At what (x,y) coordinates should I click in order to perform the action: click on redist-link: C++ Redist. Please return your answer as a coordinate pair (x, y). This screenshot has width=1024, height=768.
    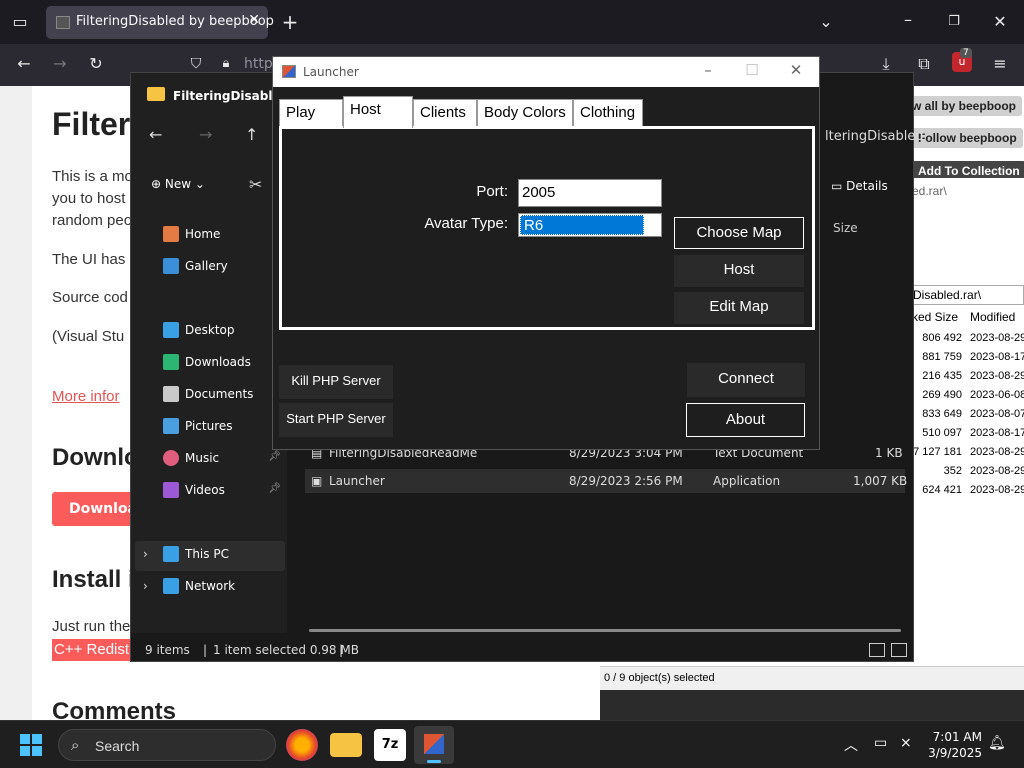
    Looking at the image, I should click on (92, 650).